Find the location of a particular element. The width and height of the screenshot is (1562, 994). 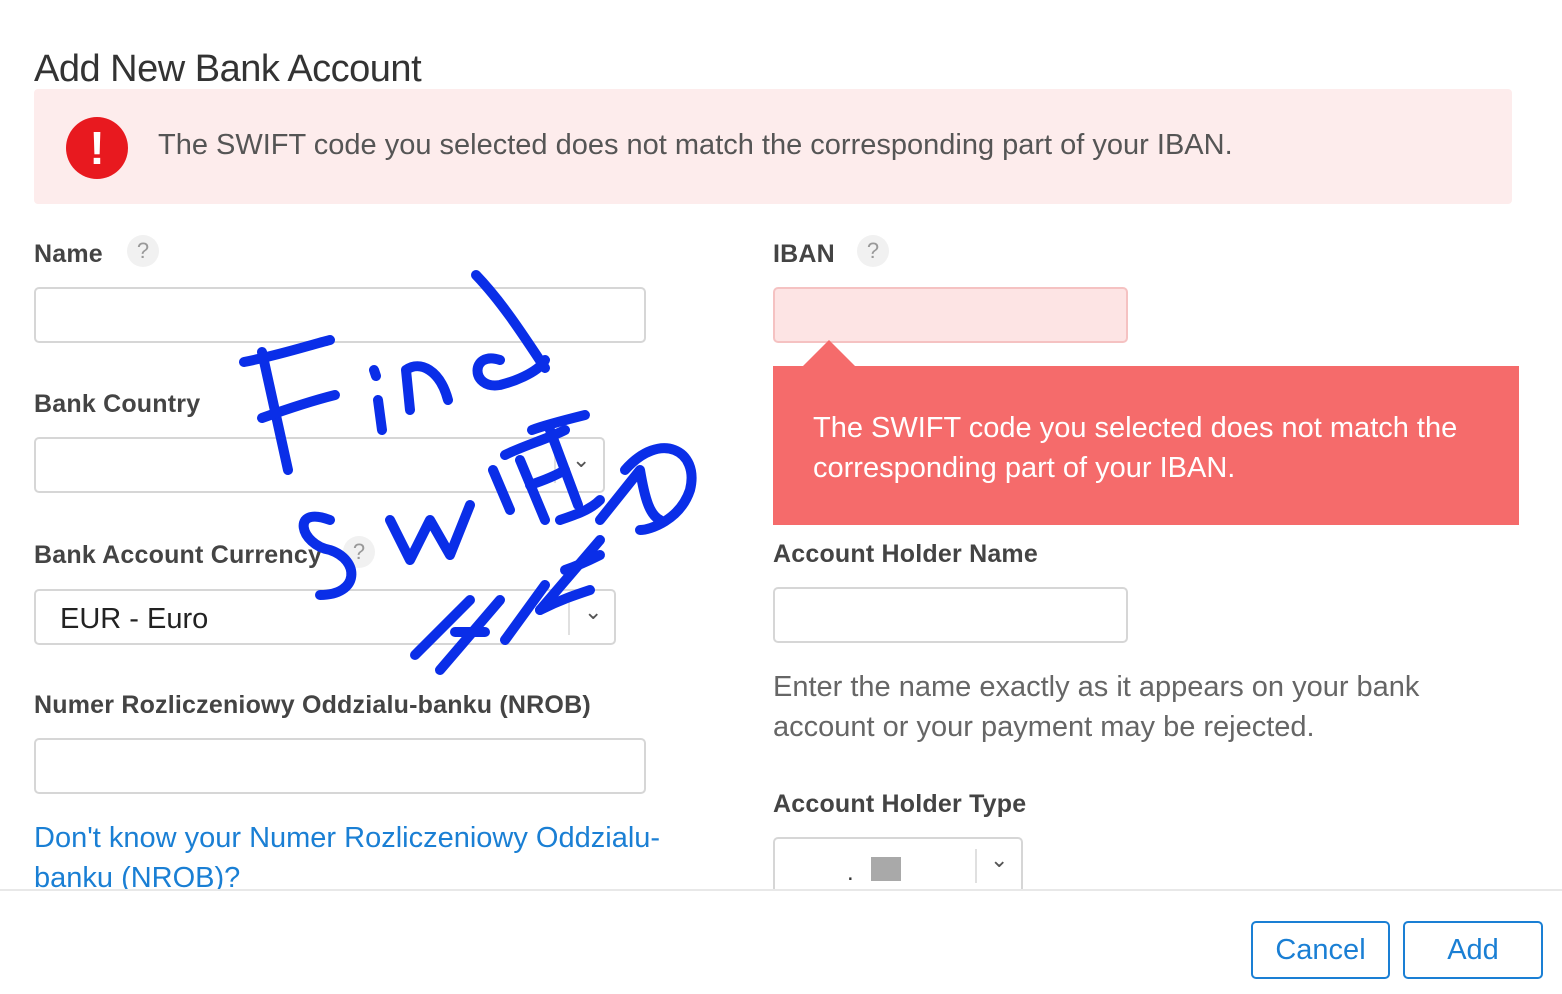

nrob-input is located at coordinates (340, 766).